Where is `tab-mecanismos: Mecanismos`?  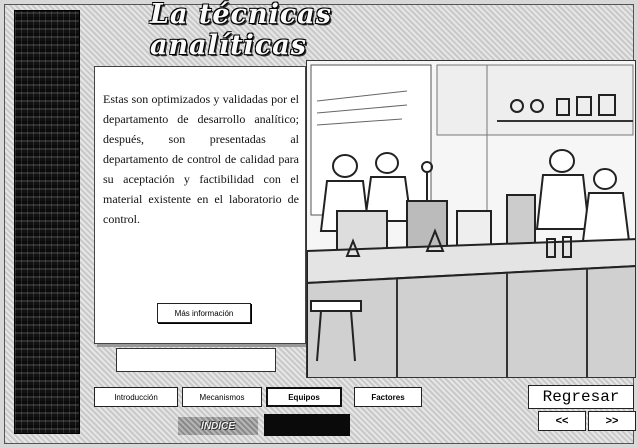 tab-mecanismos: Mecanismos is located at coordinates (222, 397).